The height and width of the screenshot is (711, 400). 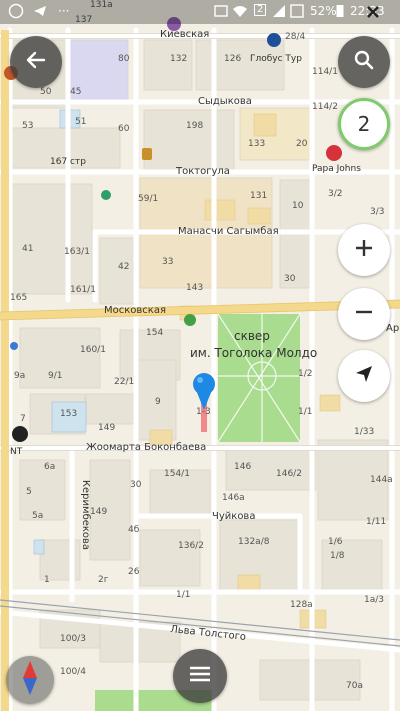 I want to click on house-number: 70а, so click(x=354, y=686).